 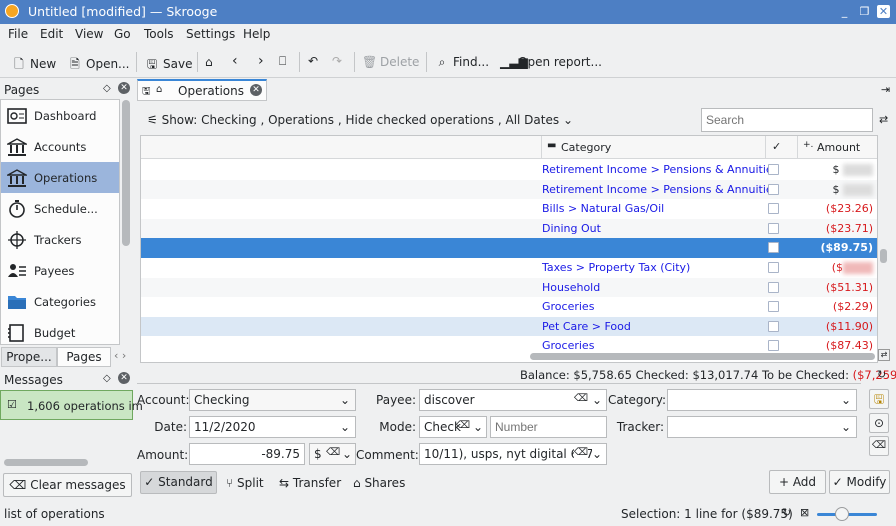 What do you see at coordinates (883, 256) in the screenshot?
I see `table-vertical-scrollbar` at bounding box center [883, 256].